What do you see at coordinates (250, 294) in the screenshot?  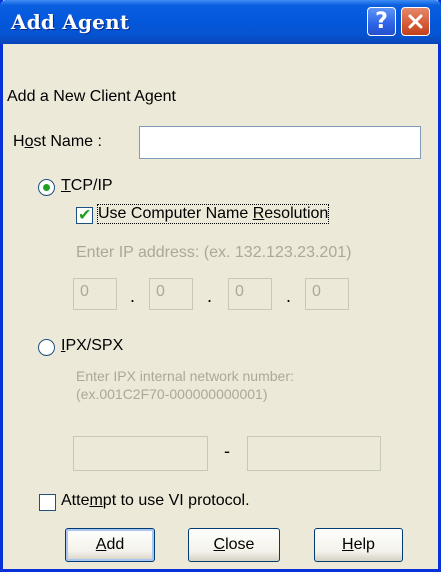 I see `ip-octet-3: 0` at bounding box center [250, 294].